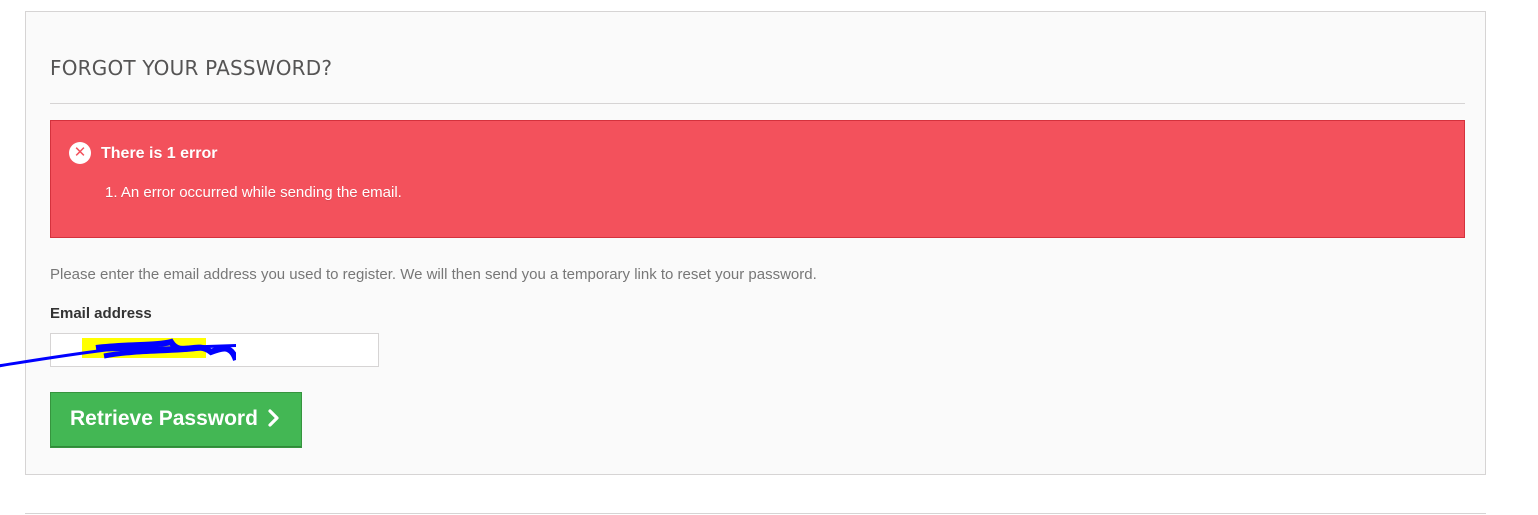 Image resolution: width=1538 pixels, height=515 pixels. What do you see at coordinates (159, 153) in the screenshot?
I see `error-alert-title: There is 1 error` at bounding box center [159, 153].